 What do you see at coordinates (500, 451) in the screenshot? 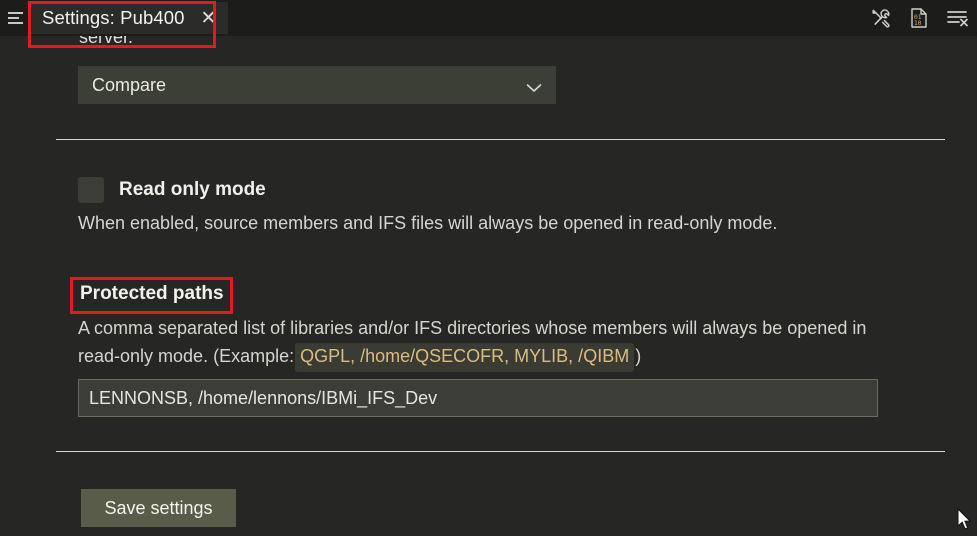
I see `divider-bottom` at bounding box center [500, 451].